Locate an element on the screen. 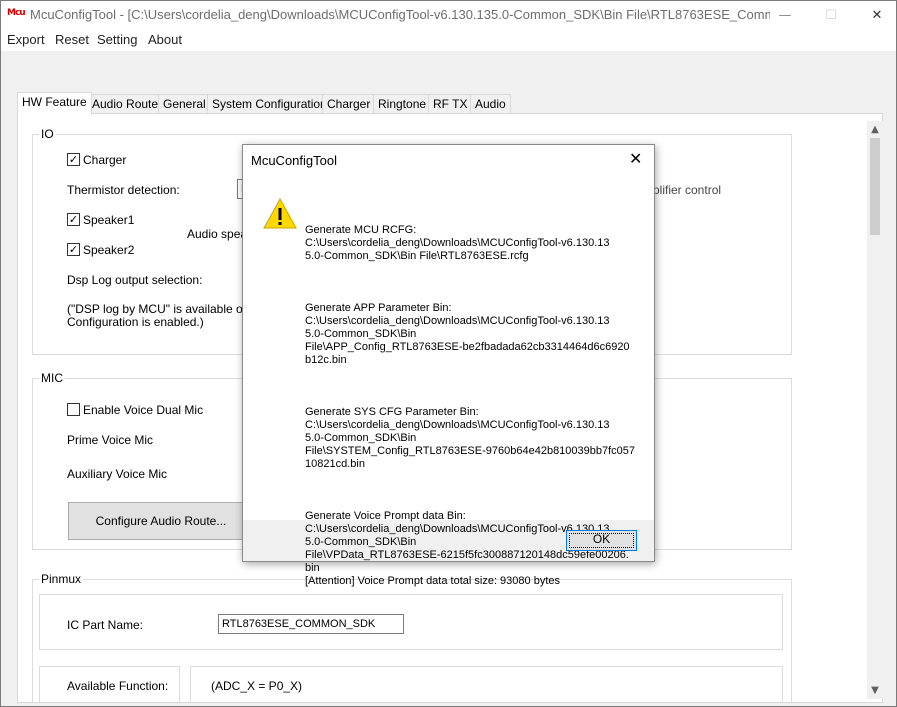 This screenshot has height=707, width=897. ok-button: OK is located at coordinates (601, 540).